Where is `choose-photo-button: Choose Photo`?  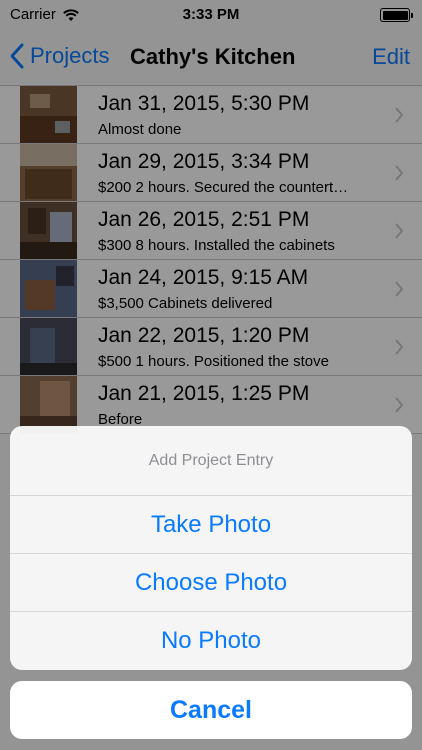
choose-photo-button: Choose Photo is located at coordinates (211, 583).